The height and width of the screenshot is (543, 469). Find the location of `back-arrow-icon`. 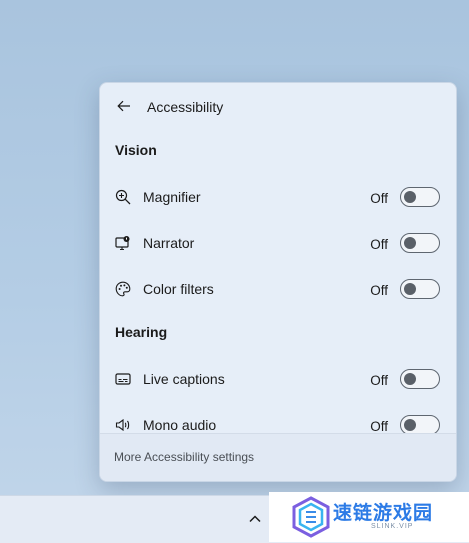

back-arrow-icon is located at coordinates (123, 106).